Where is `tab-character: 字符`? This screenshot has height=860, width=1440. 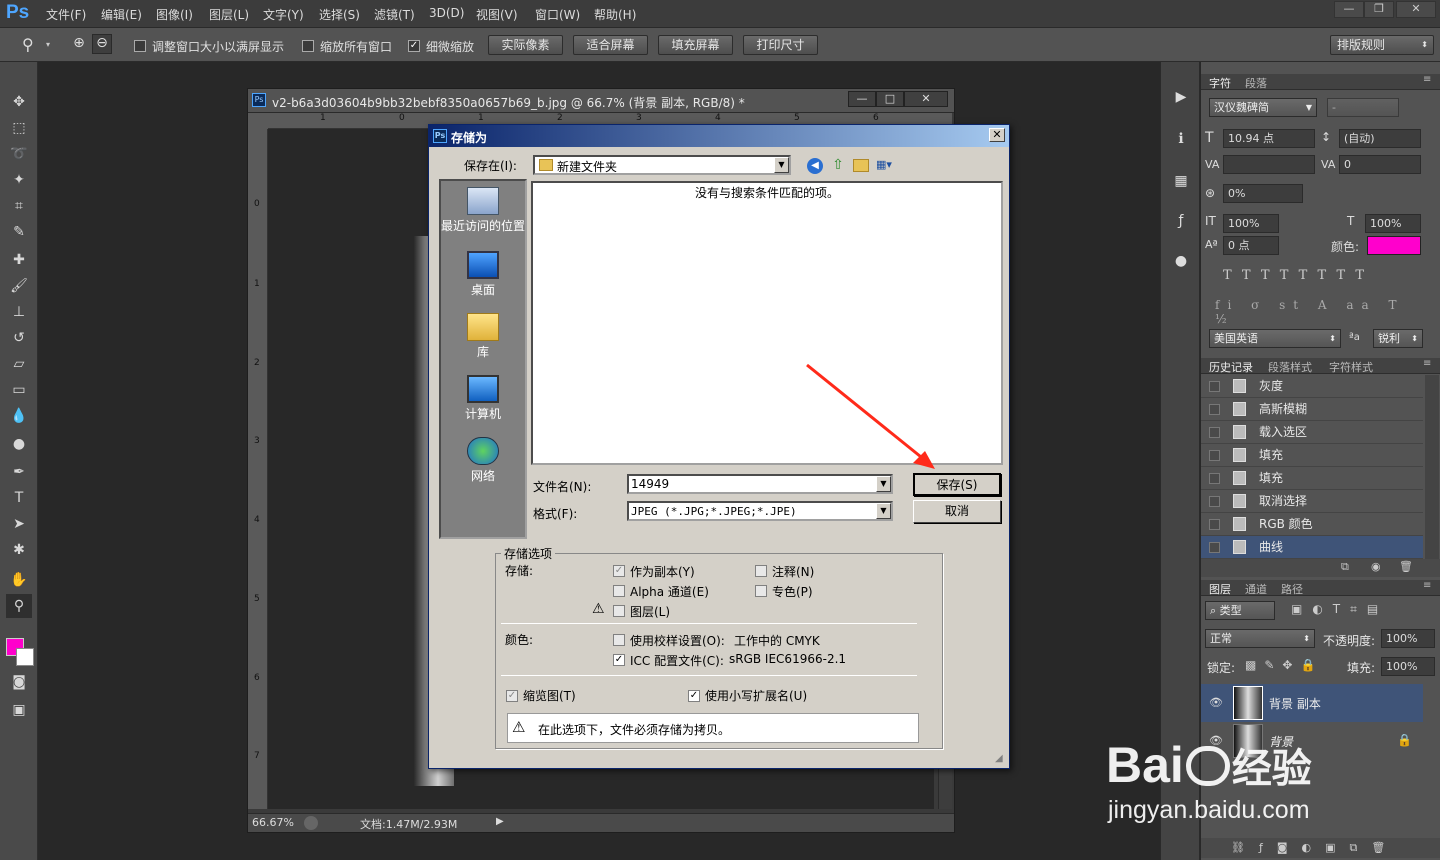
tab-character: 字符 is located at coordinates (1220, 83).